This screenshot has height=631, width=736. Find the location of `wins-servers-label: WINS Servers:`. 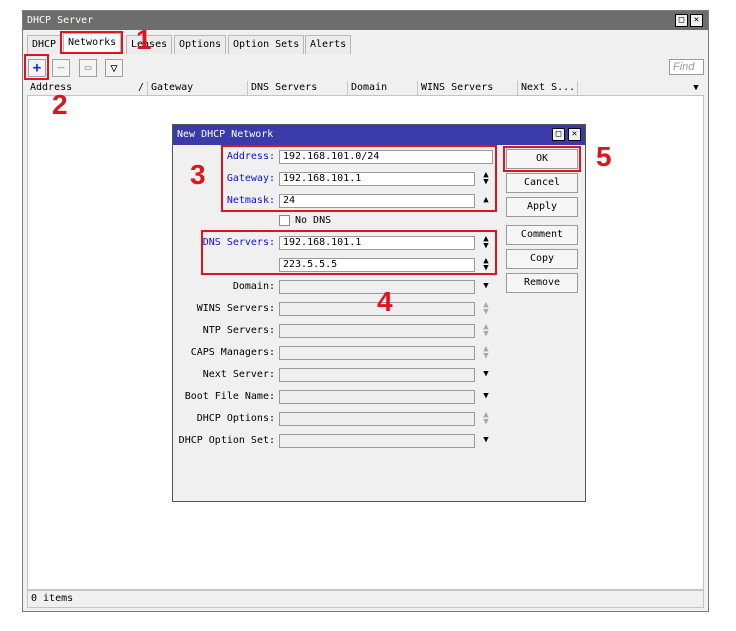

wins-servers-label: WINS Servers: is located at coordinates (235, 308).